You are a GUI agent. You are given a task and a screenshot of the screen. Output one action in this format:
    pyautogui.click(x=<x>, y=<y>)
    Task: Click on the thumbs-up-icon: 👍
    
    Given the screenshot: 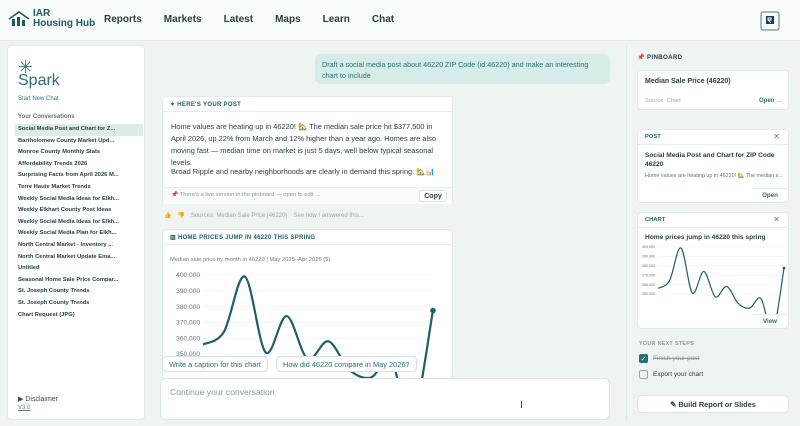 What is the action you would take?
    pyautogui.click(x=167, y=215)
    